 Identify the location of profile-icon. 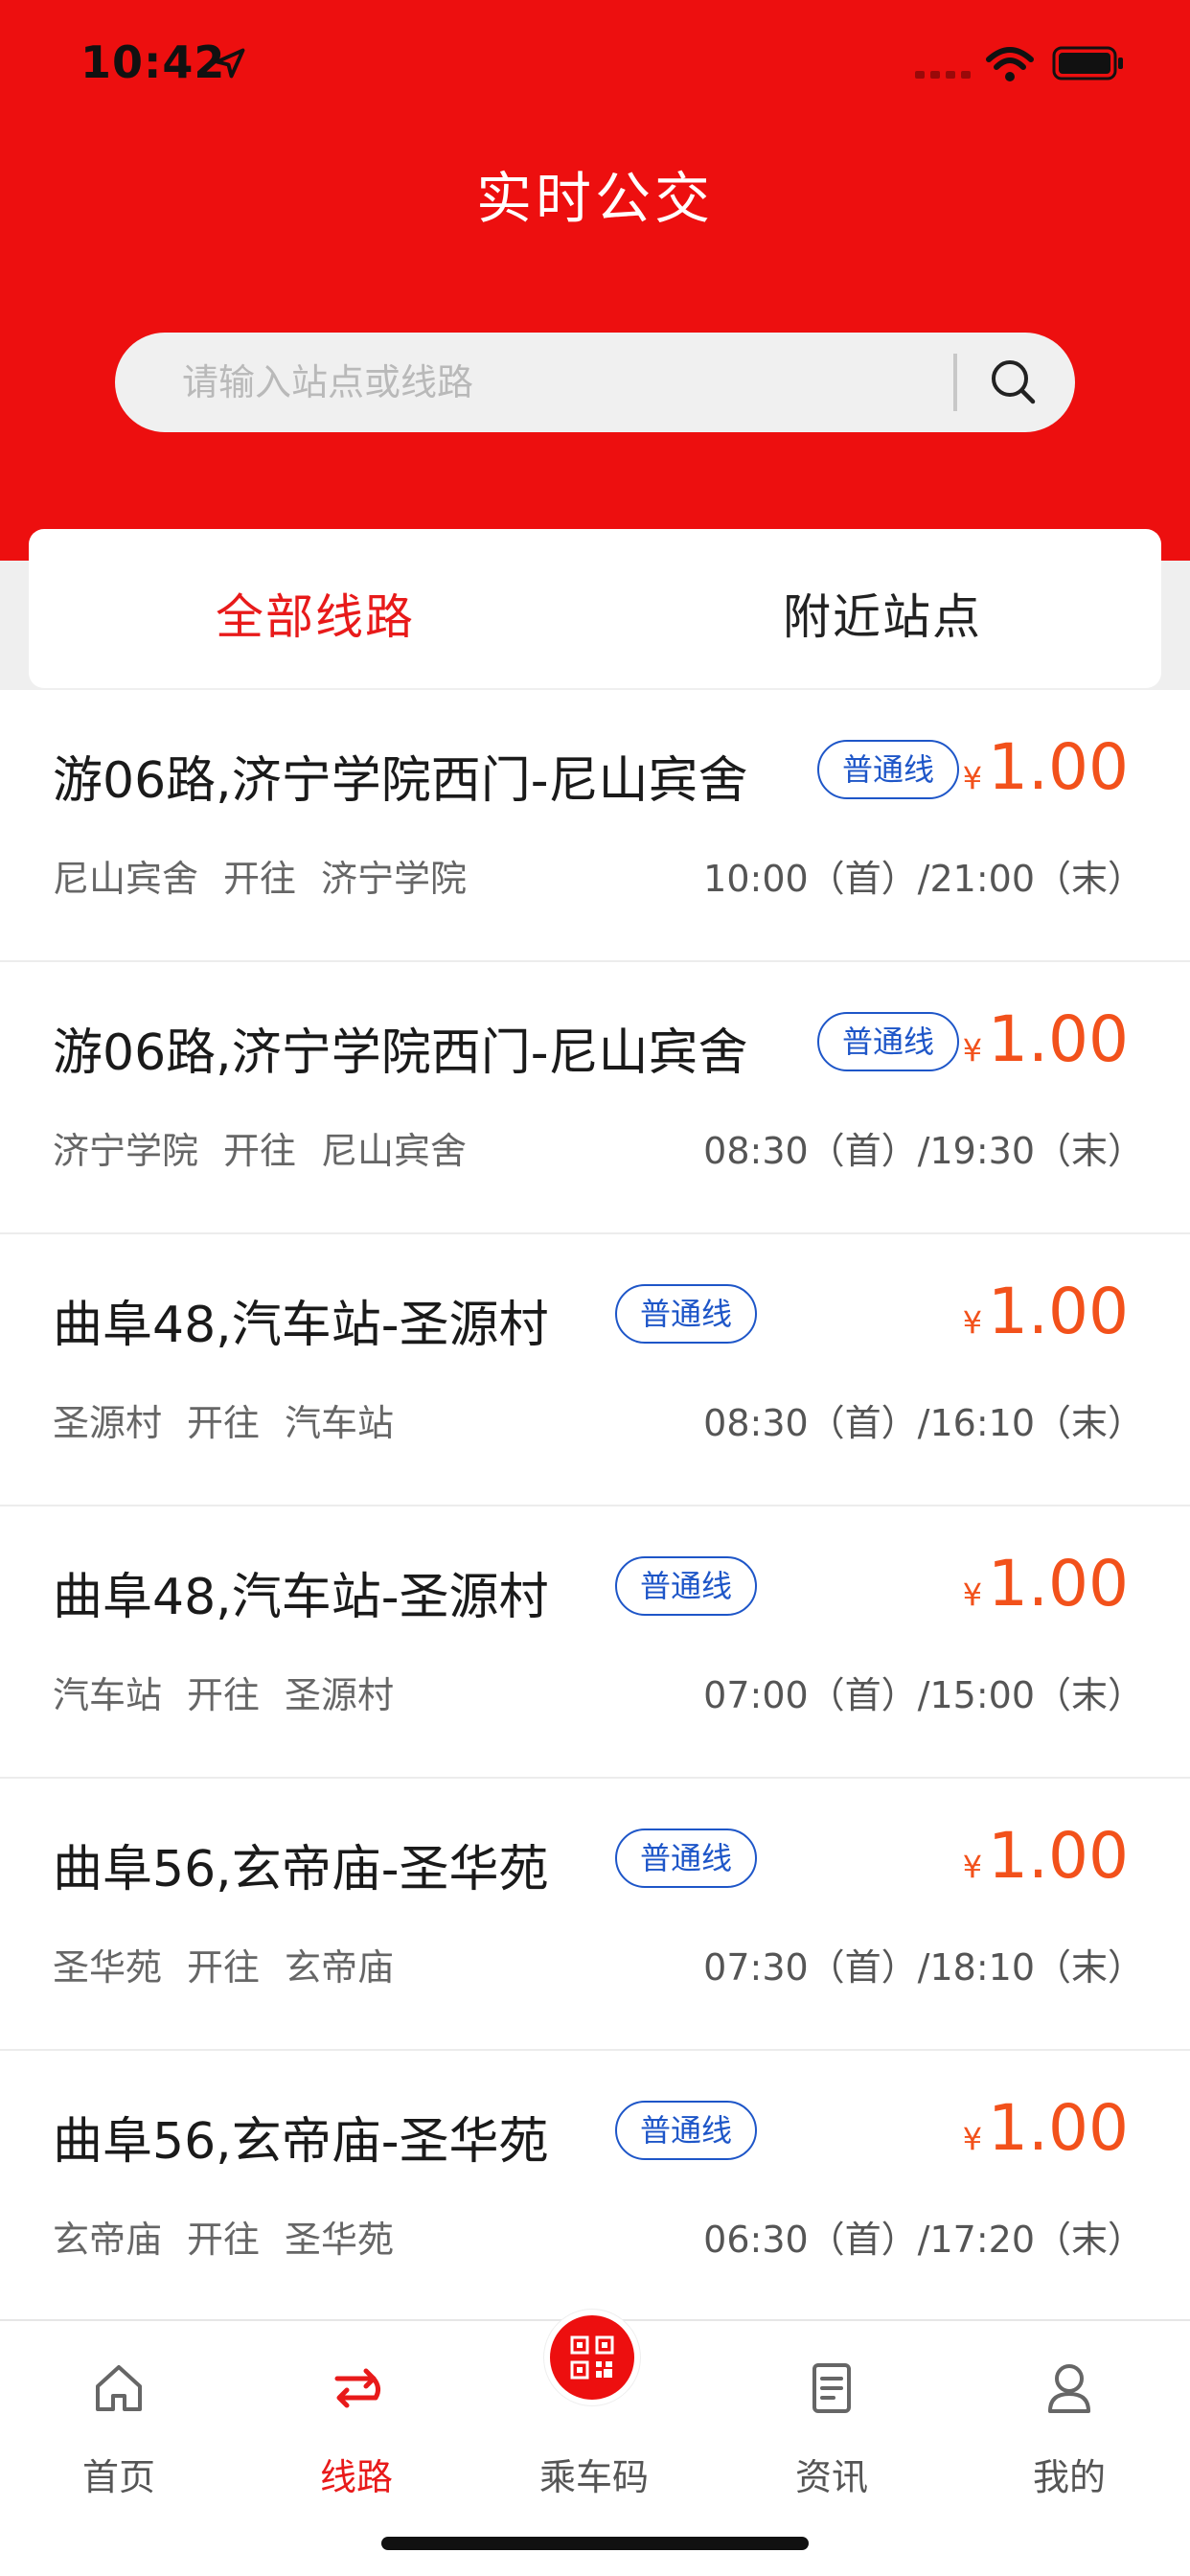
(1069, 2388).